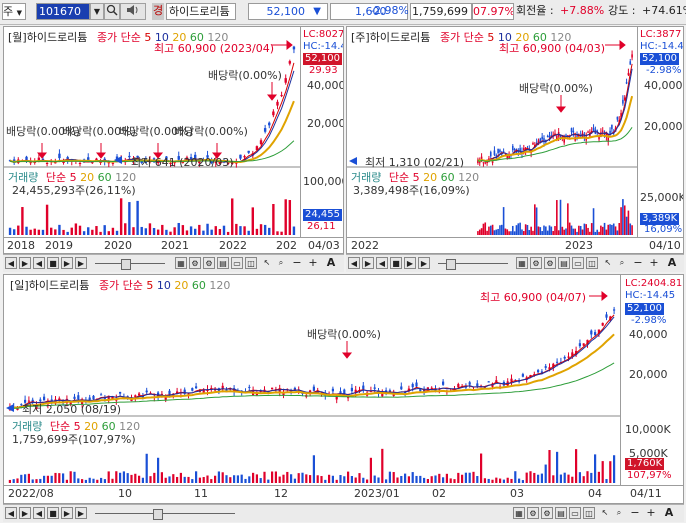  I want to click on gear-icon: ⚙, so click(195, 263).